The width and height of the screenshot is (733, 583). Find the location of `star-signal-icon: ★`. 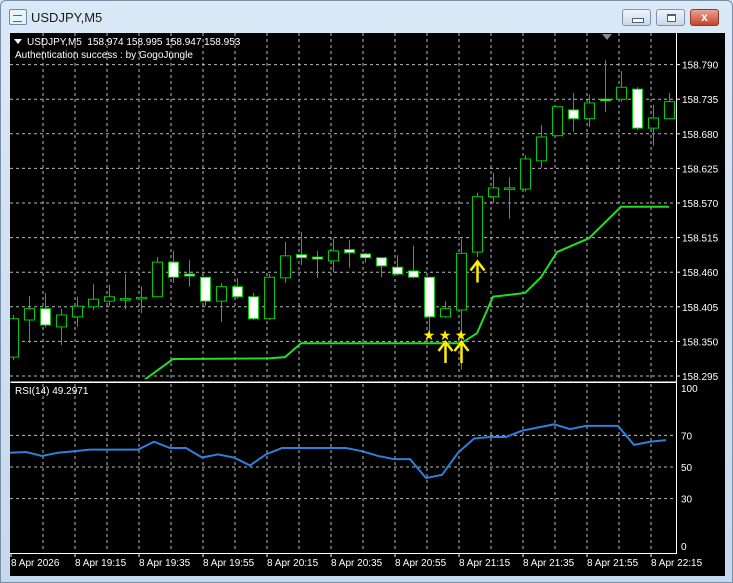

star-signal-icon: ★ is located at coordinates (429, 335).